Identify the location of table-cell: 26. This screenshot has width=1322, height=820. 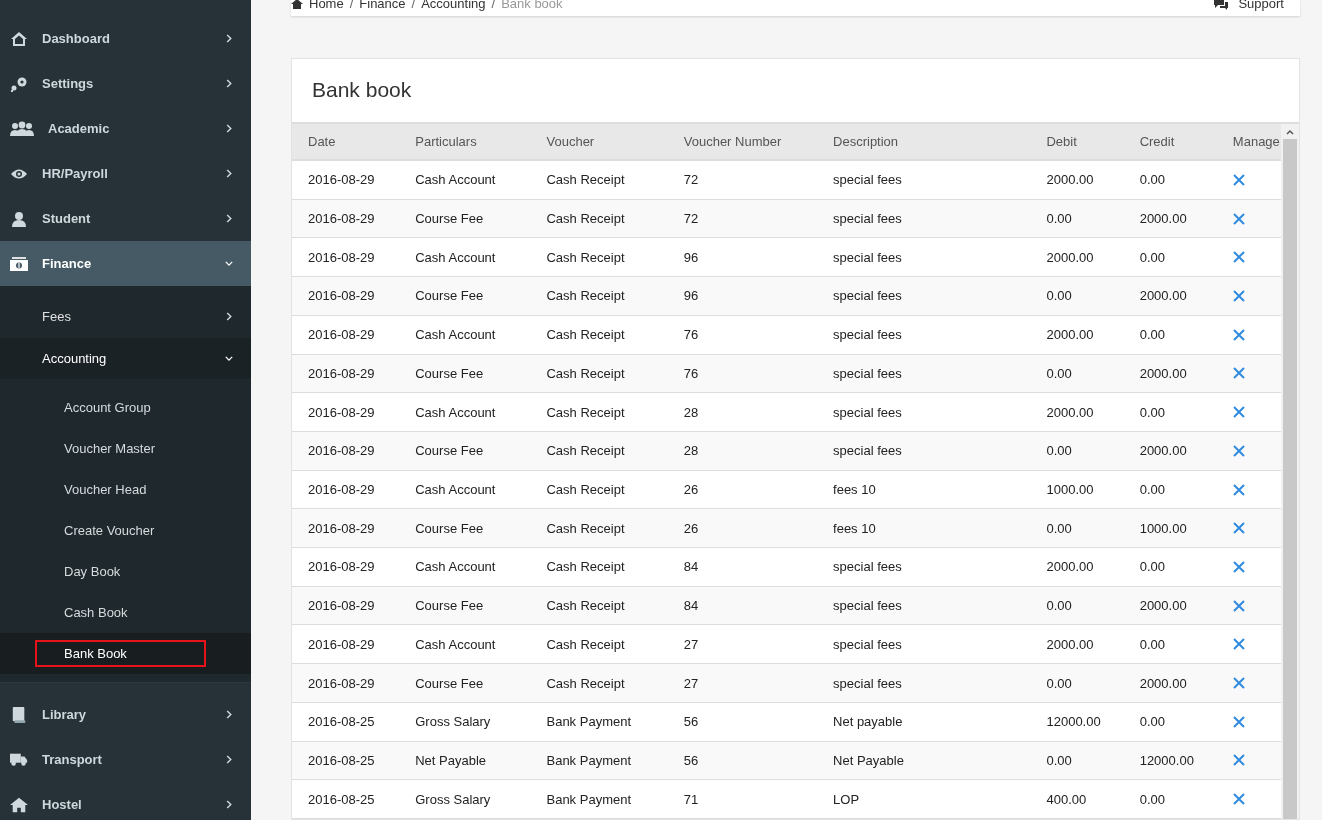
(758, 528).